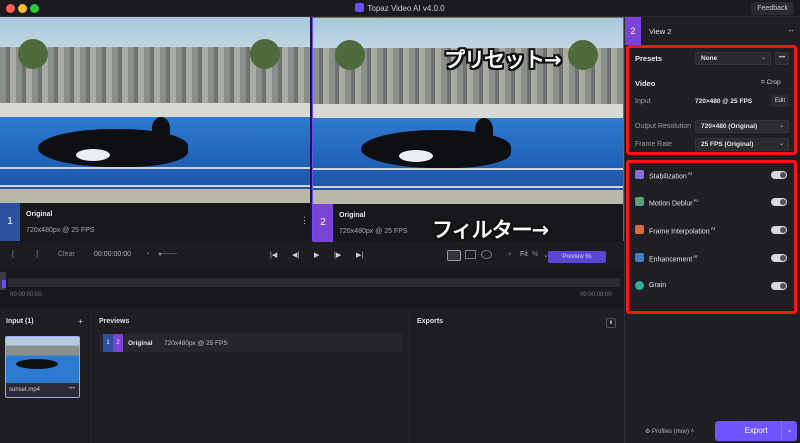  What do you see at coordinates (312, 289) in the screenshot?
I see `timeline: 00:00:00:00 00:00:08:00` at bounding box center [312, 289].